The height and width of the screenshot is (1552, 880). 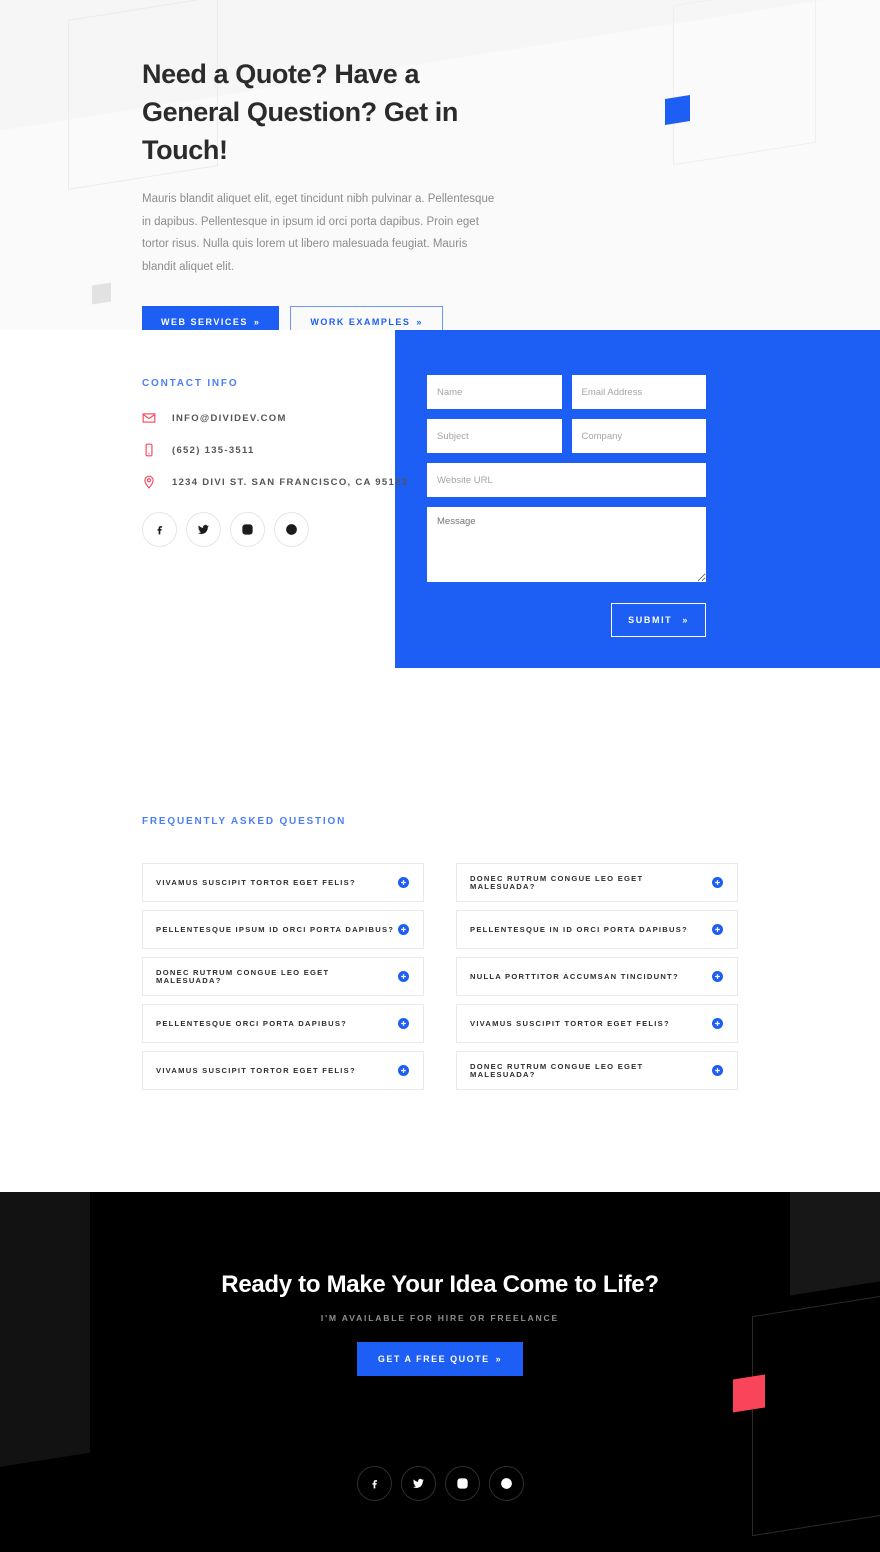 I want to click on message-textarea, so click(x=566, y=544).